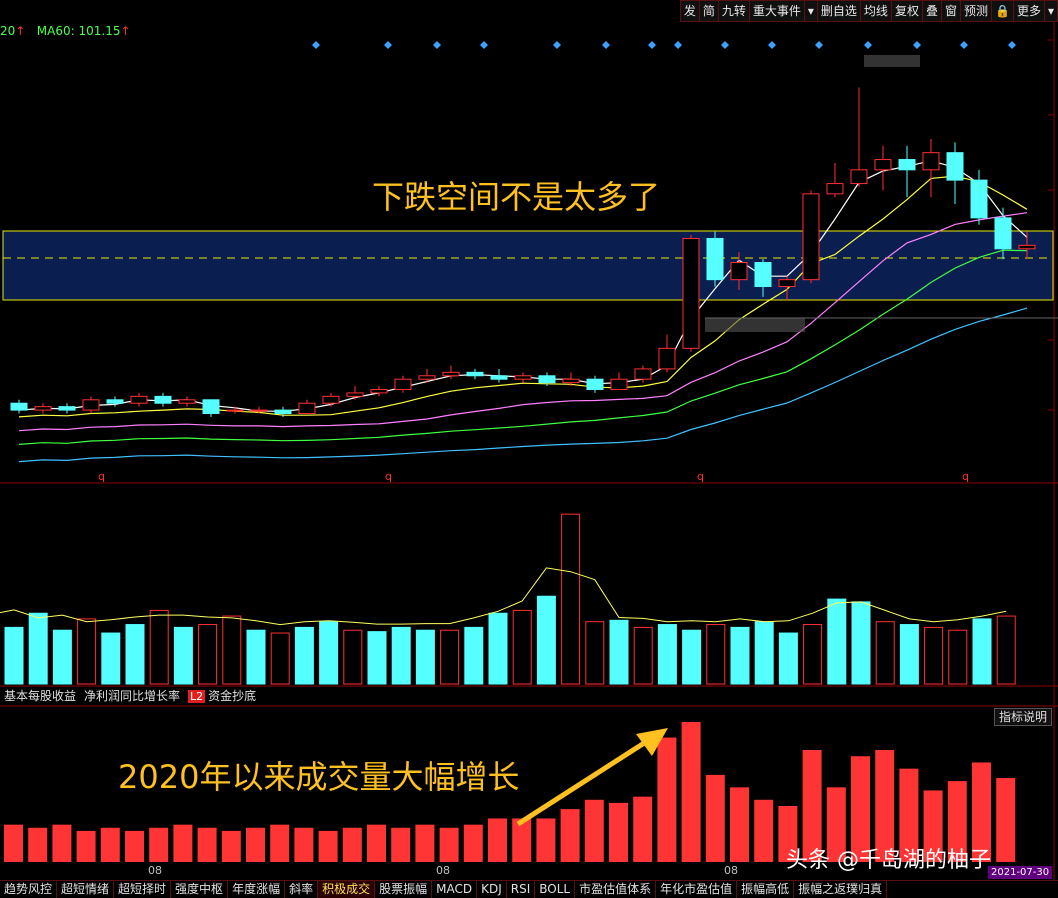 Image resolution: width=1058 pixels, height=898 pixels. I want to click on tab-annualized-pe: 年化市盈估值, so click(697, 889).